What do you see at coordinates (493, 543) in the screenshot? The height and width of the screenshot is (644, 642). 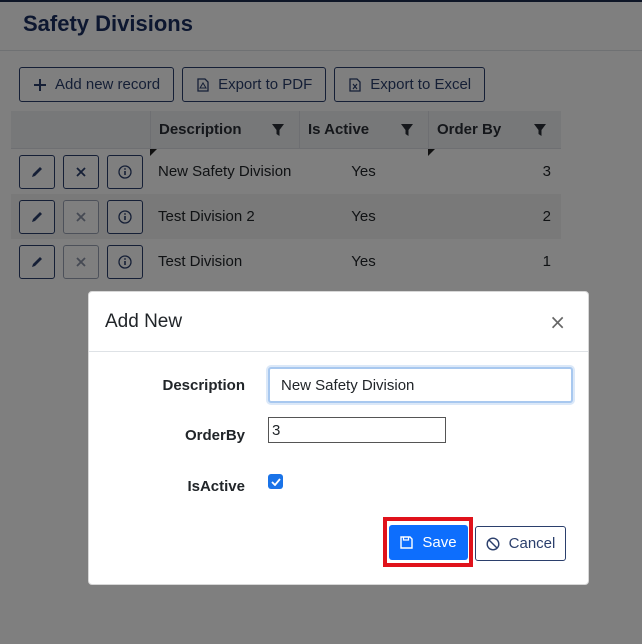 I see `cancel-icon` at bounding box center [493, 543].